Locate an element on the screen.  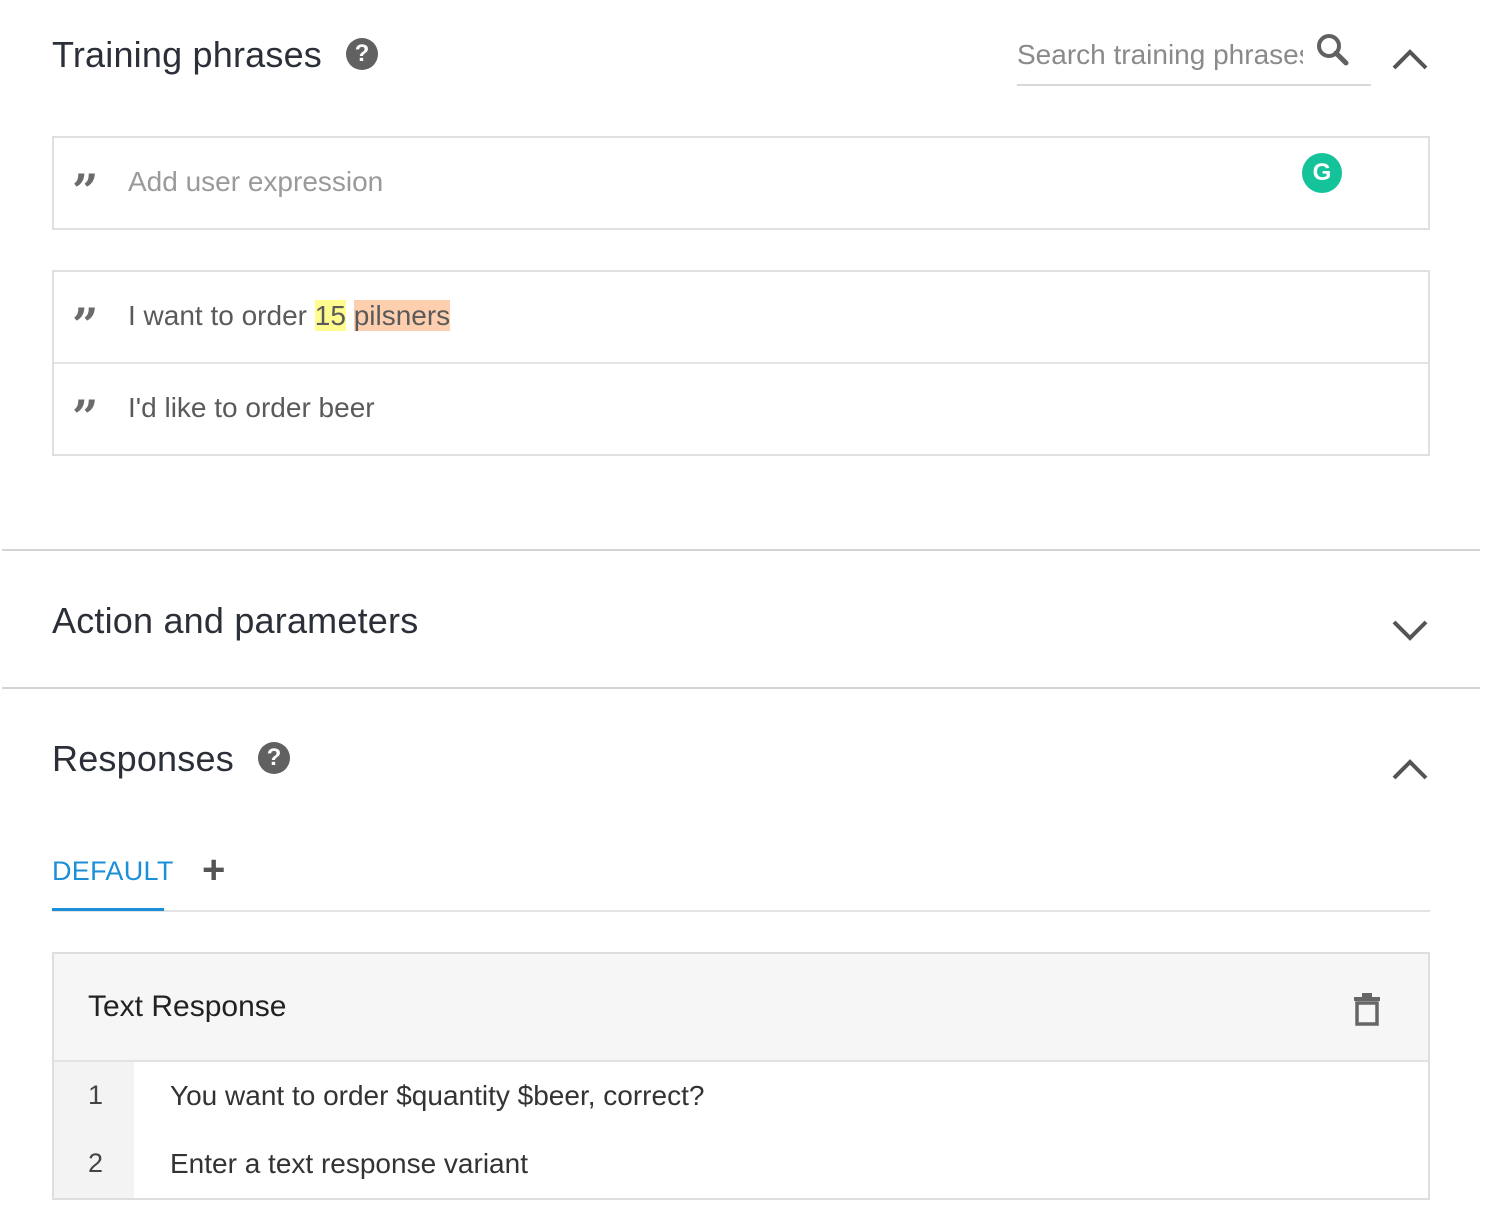
grammarly-icon: G is located at coordinates (1322, 173).